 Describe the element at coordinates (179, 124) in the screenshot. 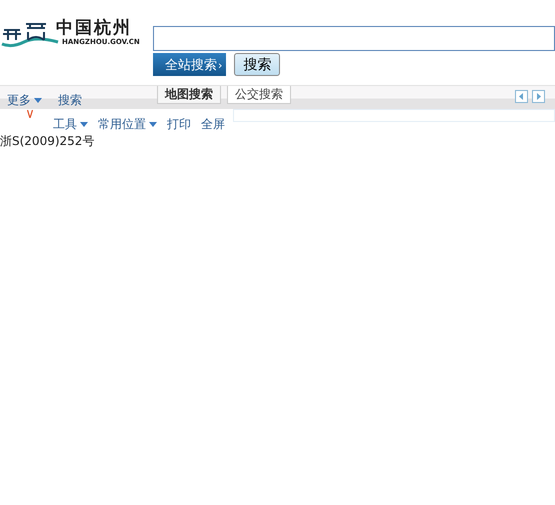

I see `toolbar-link: 打印` at that location.